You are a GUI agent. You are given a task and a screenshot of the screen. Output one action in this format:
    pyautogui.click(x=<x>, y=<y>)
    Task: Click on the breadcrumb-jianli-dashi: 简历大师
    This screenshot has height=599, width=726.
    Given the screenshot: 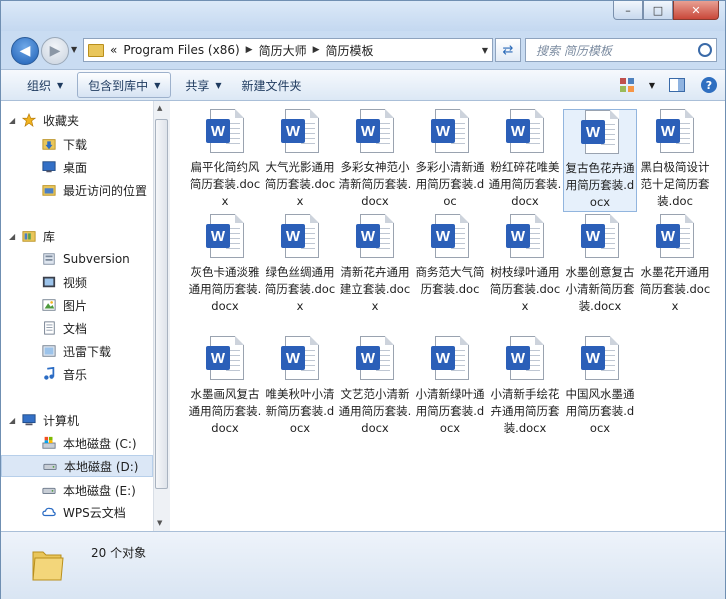 What is the action you would take?
    pyautogui.click(x=283, y=50)
    